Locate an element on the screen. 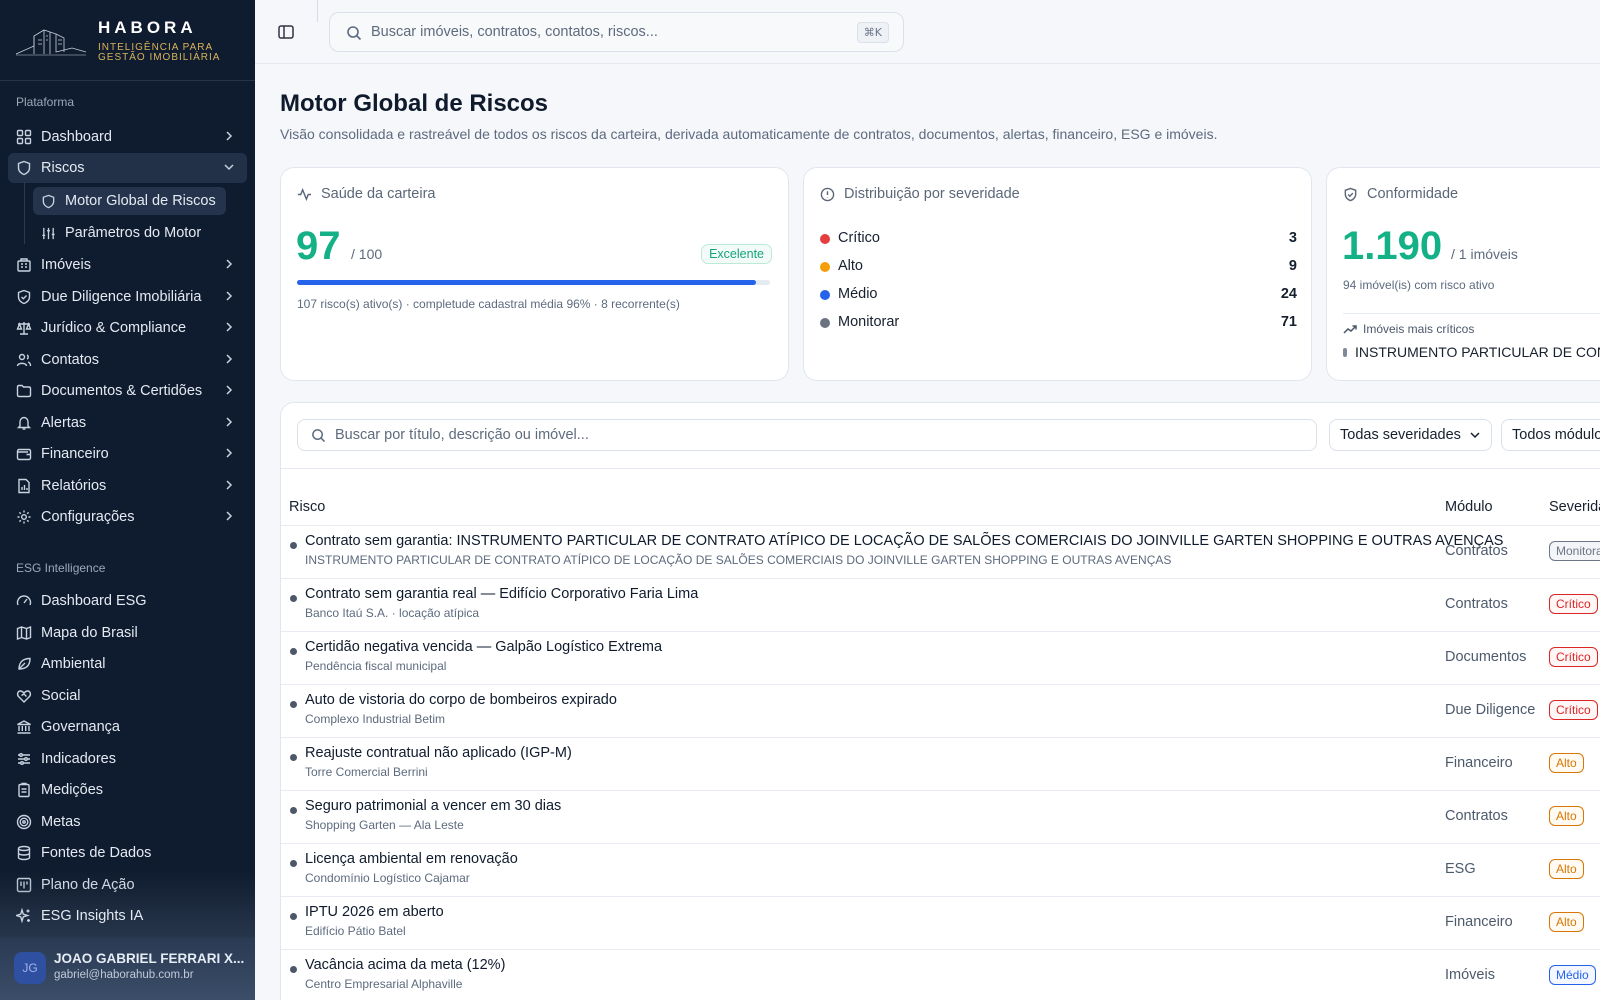  health-progress-fill is located at coordinates (526, 282).